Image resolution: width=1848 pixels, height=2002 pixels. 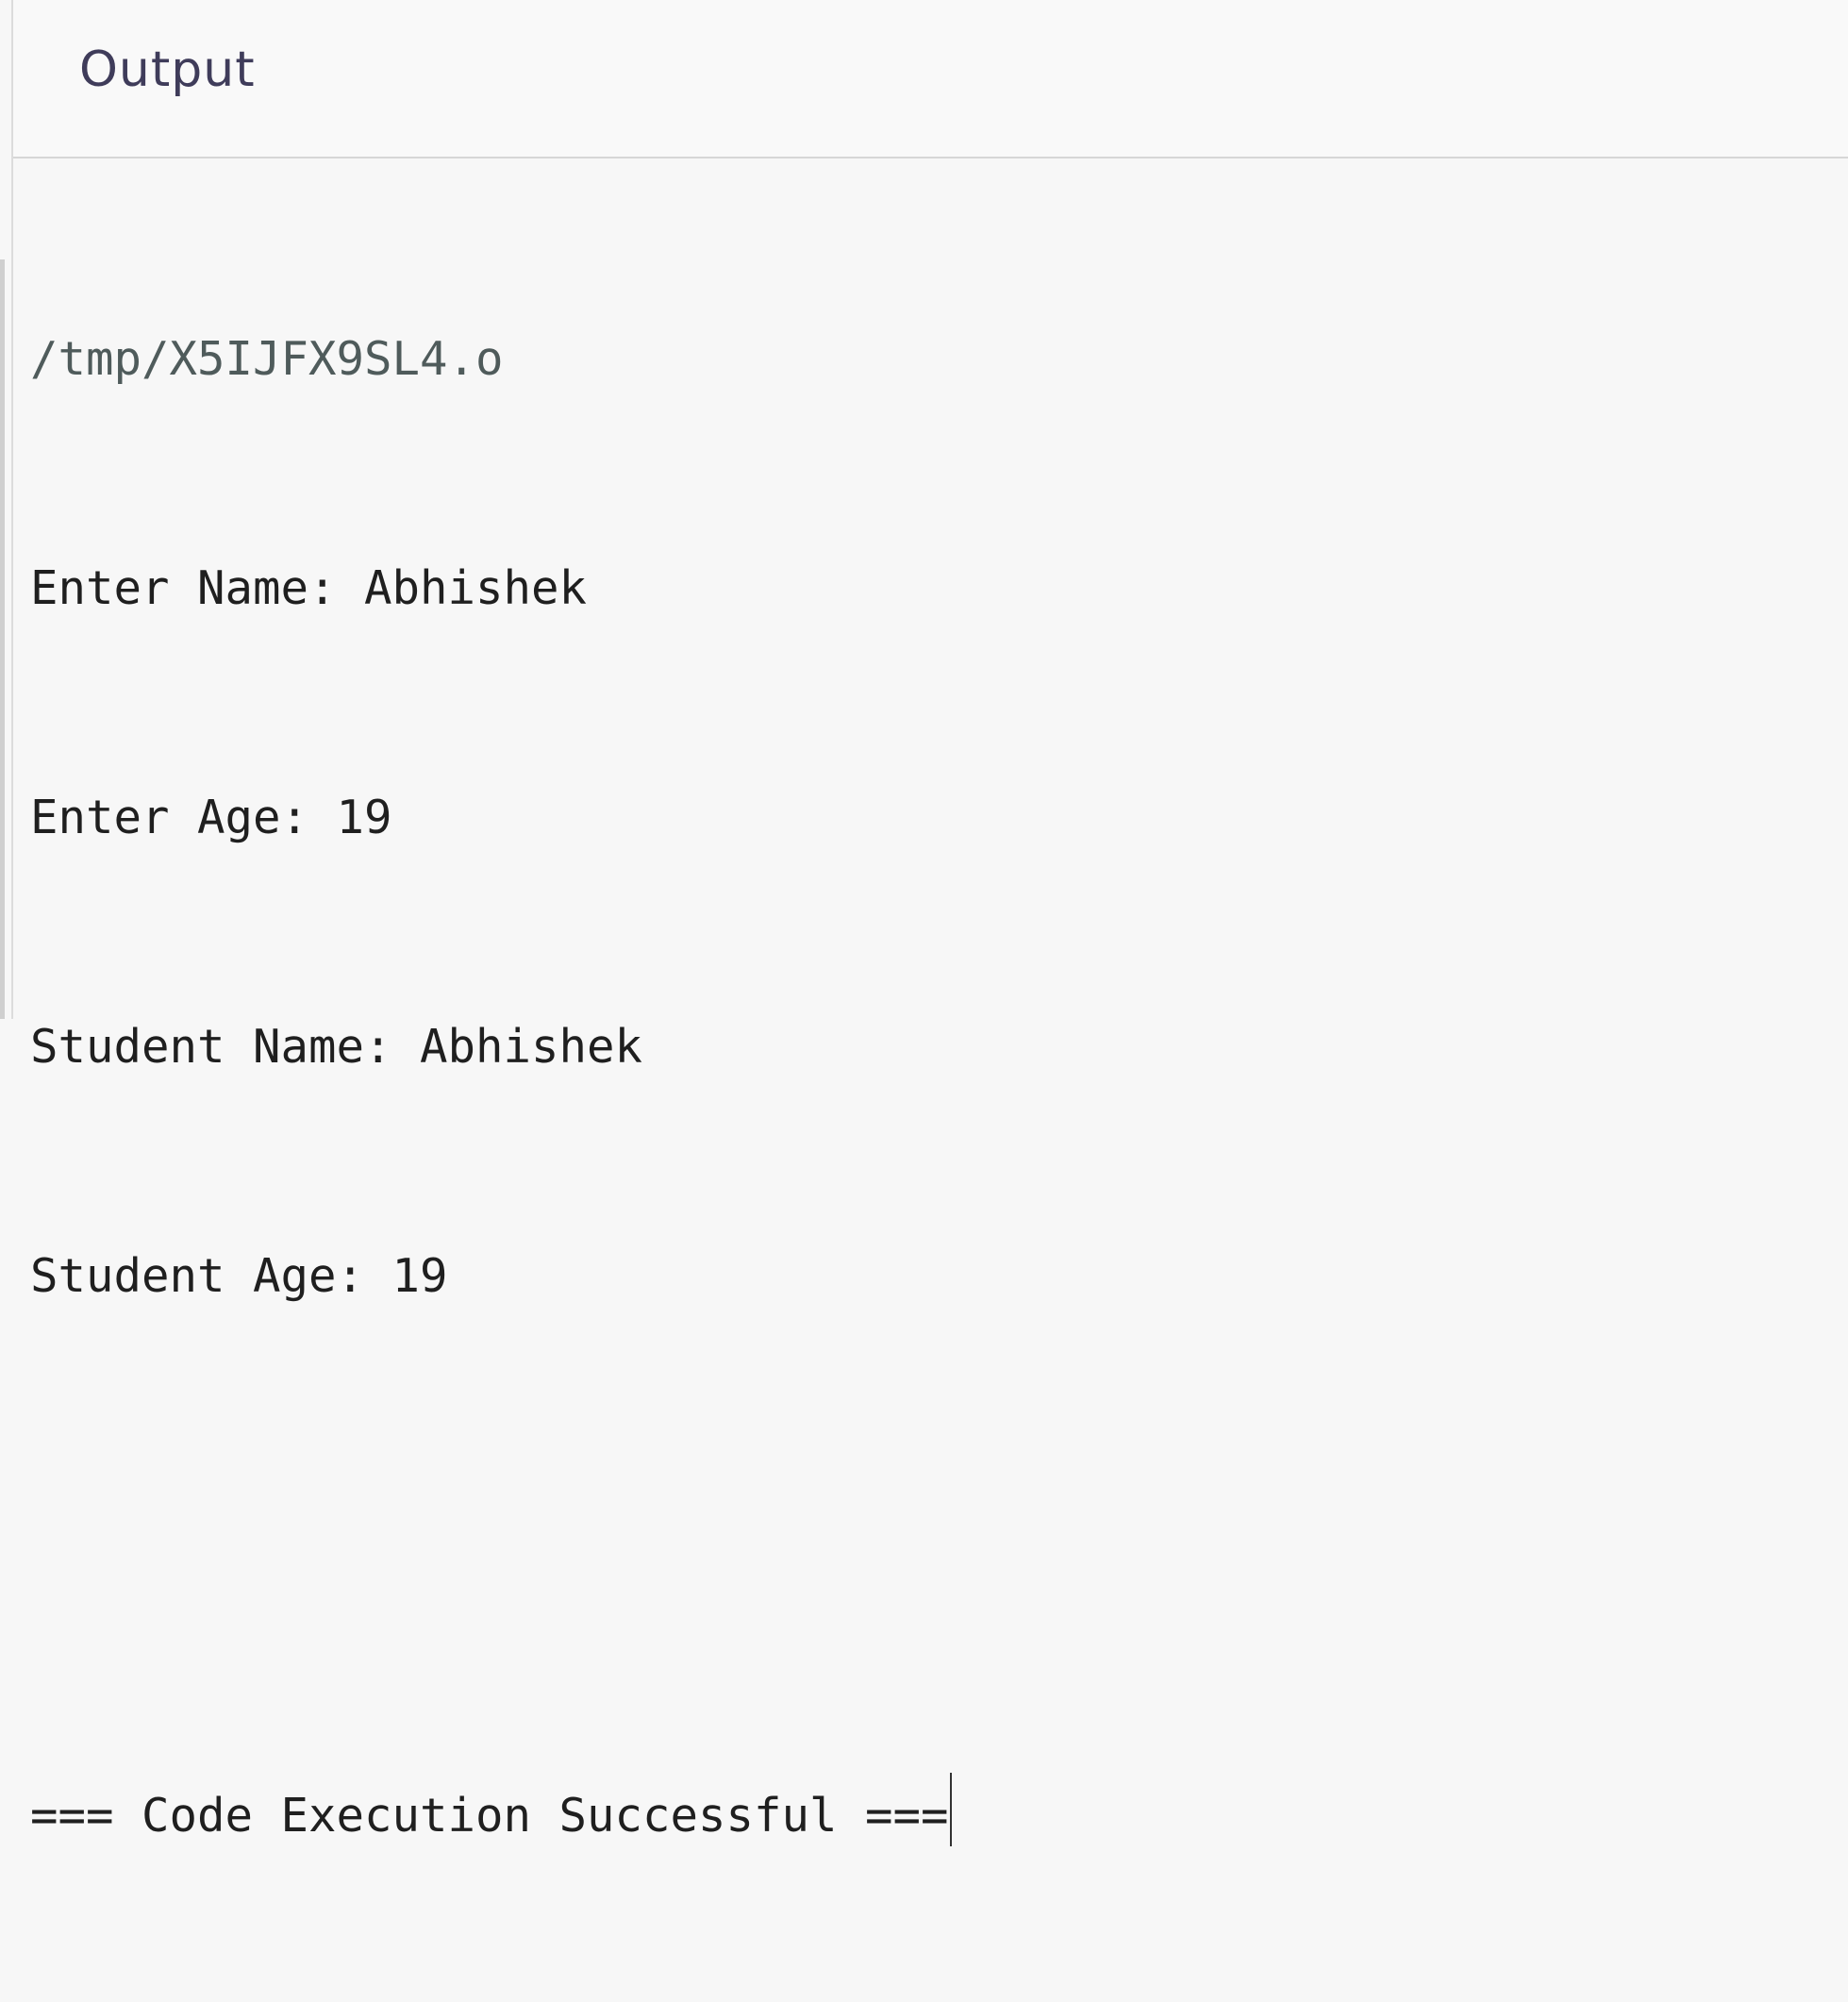 What do you see at coordinates (490, 1816) in the screenshot?
I see `execution-status: === Code Execution Successful ===` at bounding box center [490, 1816].